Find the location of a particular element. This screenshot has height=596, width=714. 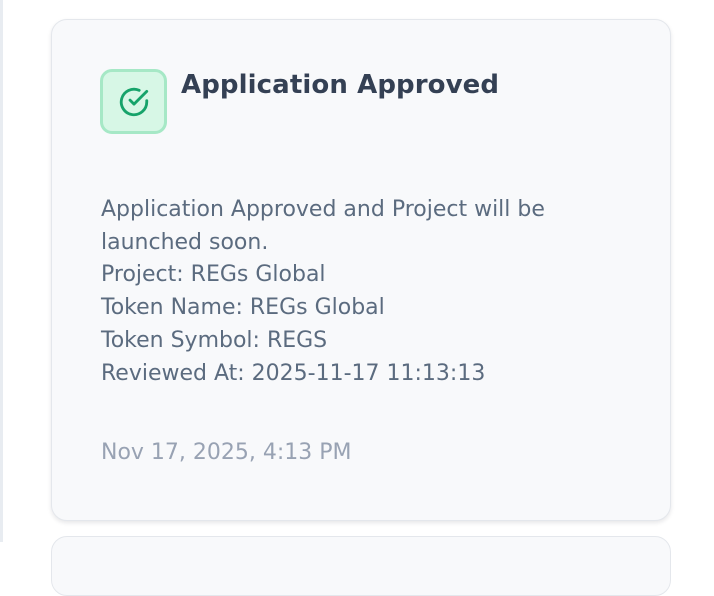

message-line: Token Symbol: REGS is located at coordinates (214, 340).